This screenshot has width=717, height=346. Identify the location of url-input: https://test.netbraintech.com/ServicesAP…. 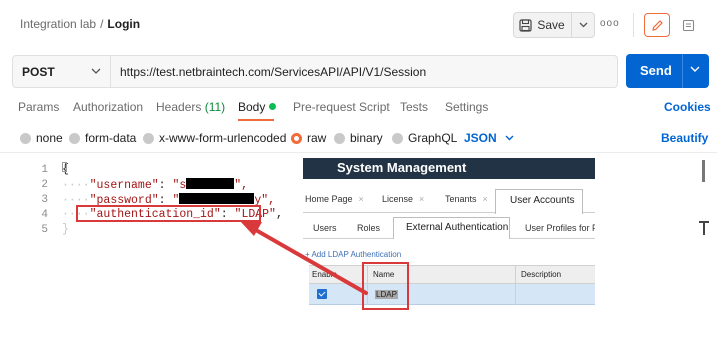
(364, 71).